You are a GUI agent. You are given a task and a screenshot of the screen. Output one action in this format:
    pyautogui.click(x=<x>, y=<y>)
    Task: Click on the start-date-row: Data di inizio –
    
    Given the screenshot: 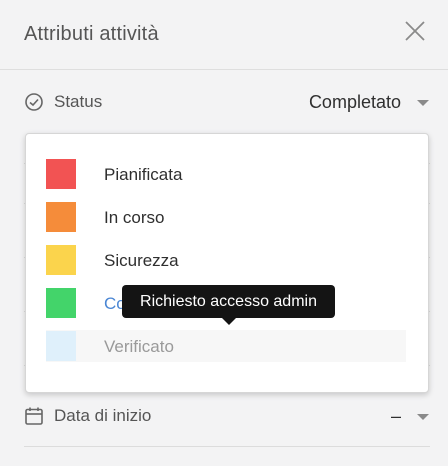 What is the action you would take?
    pyautogui.click(x=226, y=416)
    